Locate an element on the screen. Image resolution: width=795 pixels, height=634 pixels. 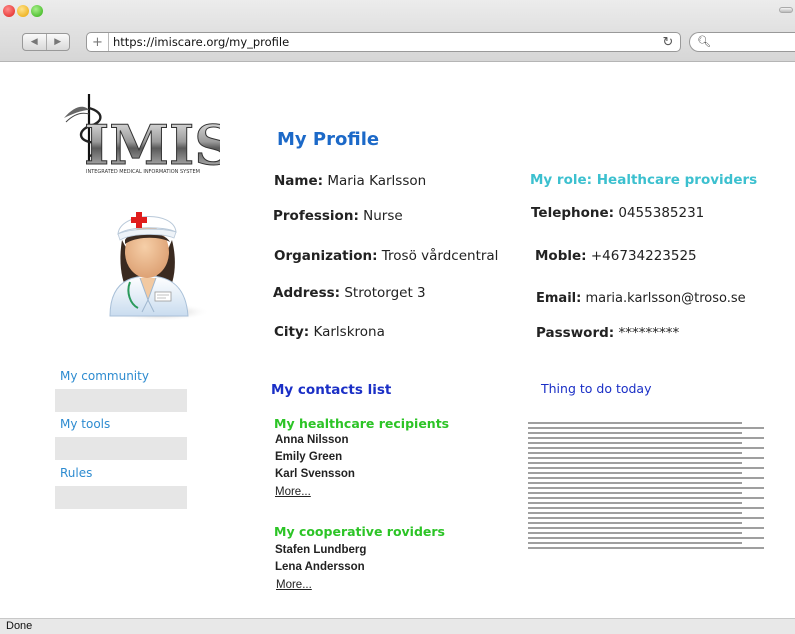
todo-title: Thing to do today is located at coordinates (596, 388).